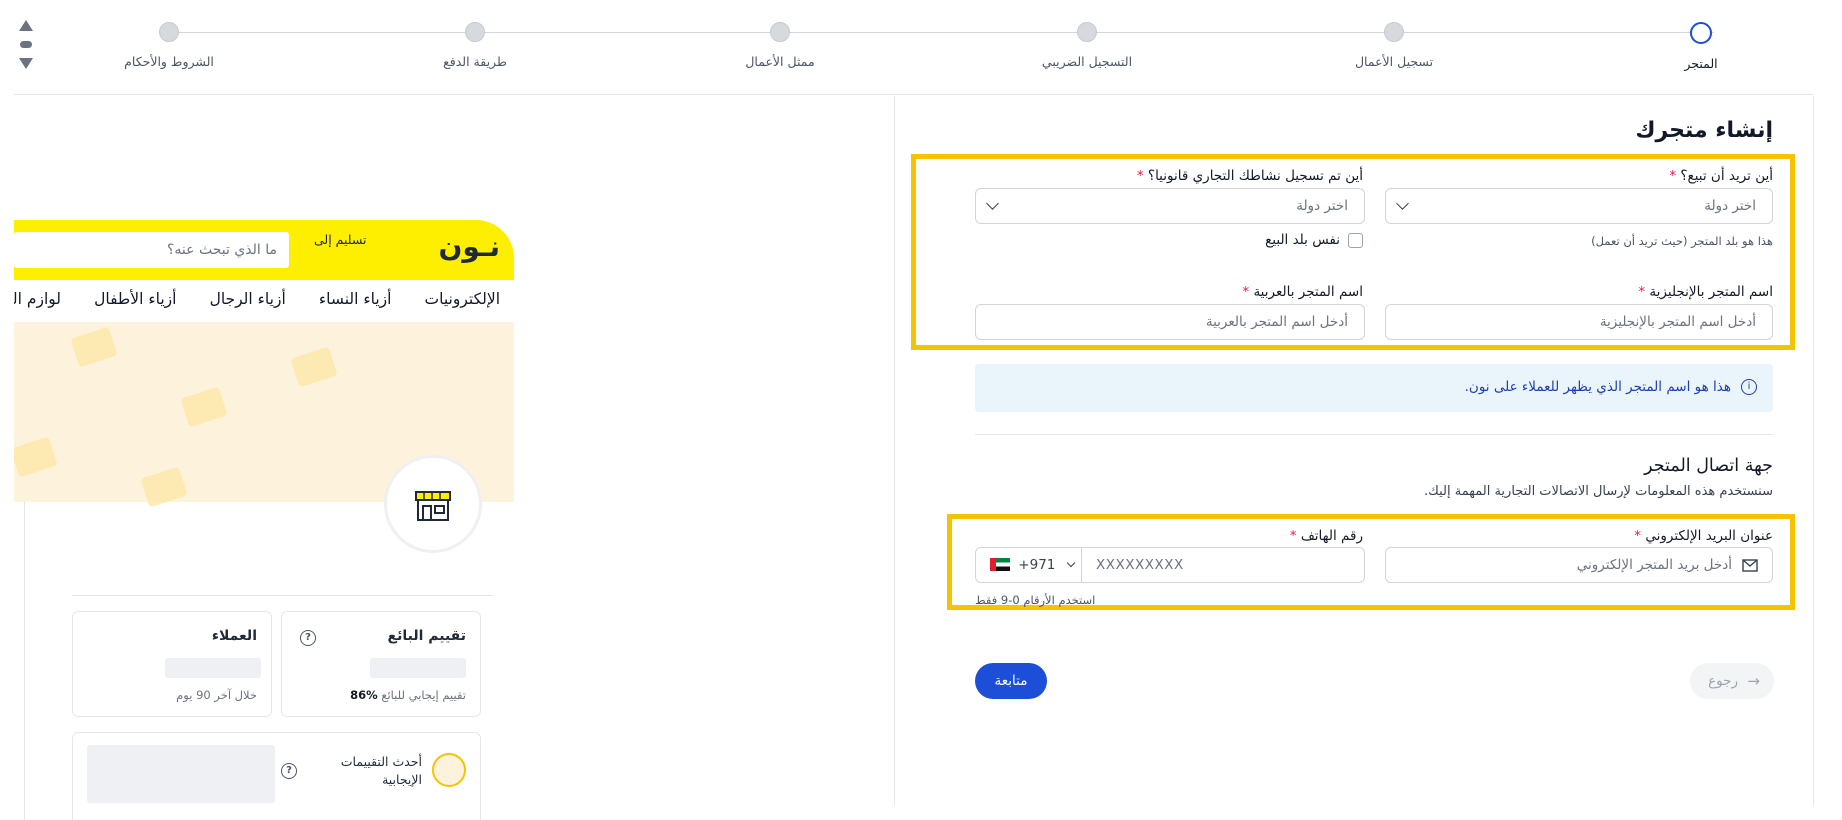 This screenshot has width=1842, height=820. I want to click on email-label: عنوان البريد الإلكتروني *, so click(1703, 536).